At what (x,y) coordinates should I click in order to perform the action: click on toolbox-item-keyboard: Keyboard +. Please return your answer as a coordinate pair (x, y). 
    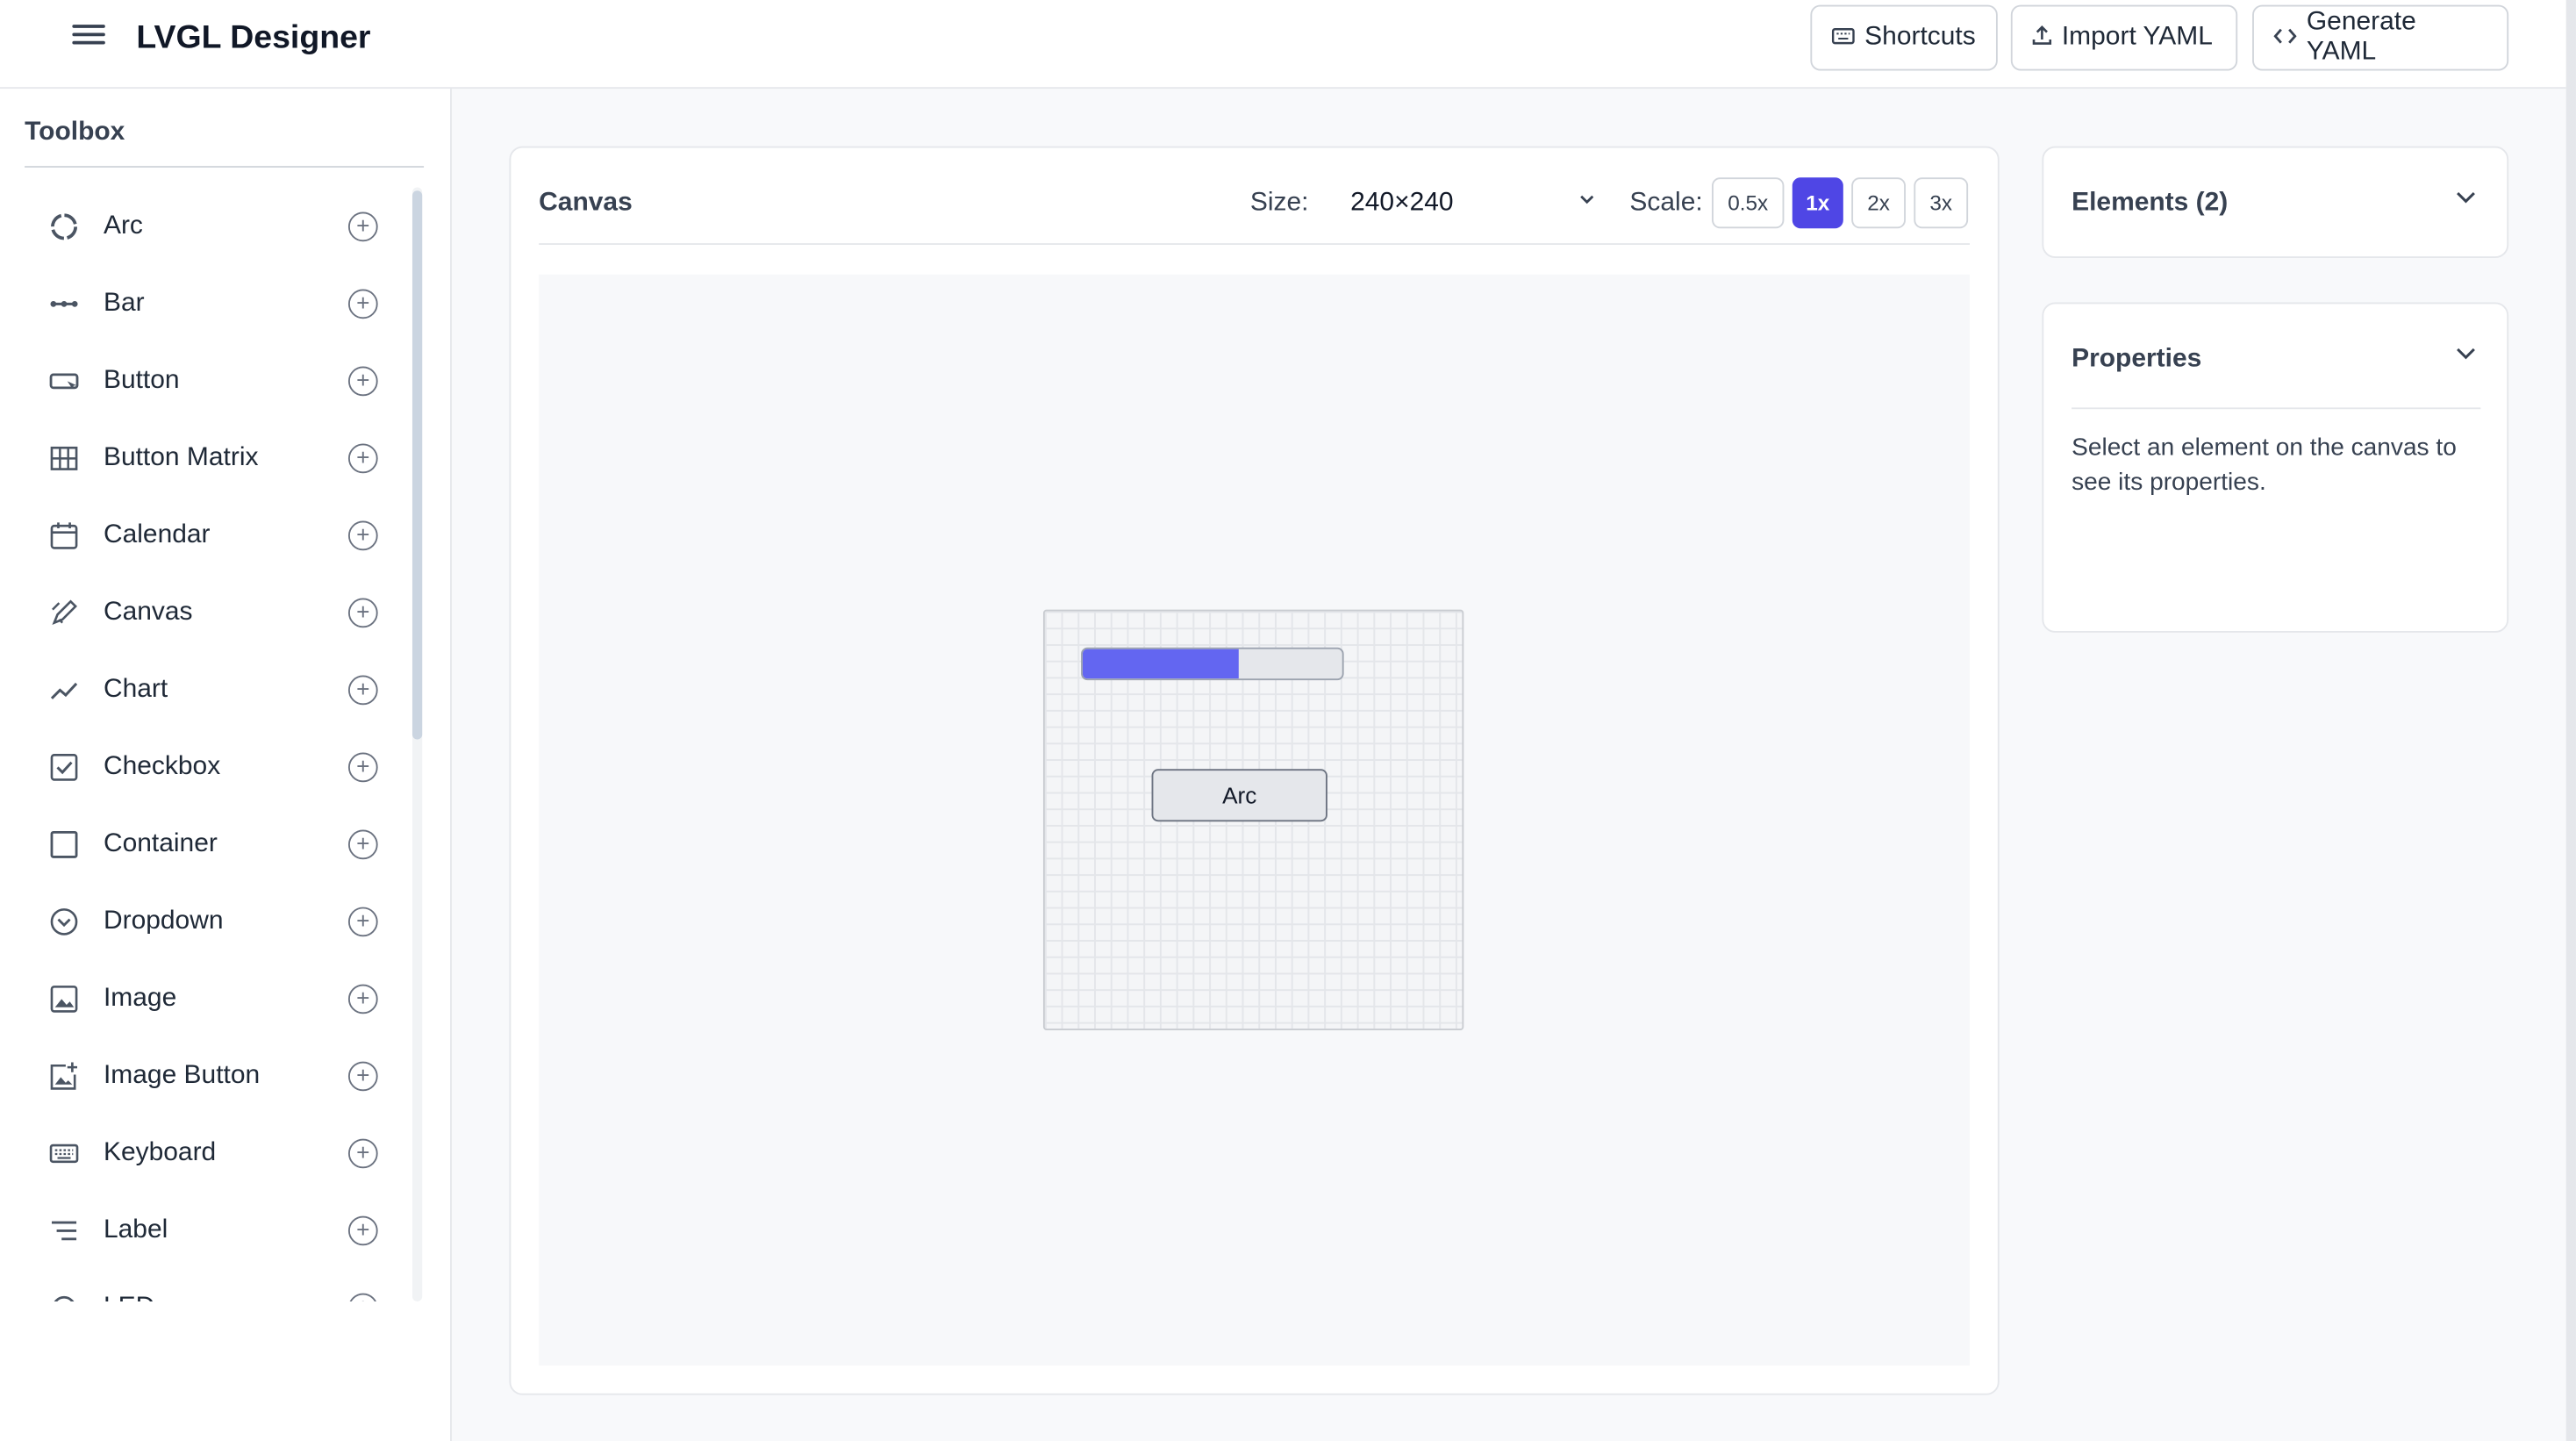
    Looking at the image, I should click on (215, 1152).